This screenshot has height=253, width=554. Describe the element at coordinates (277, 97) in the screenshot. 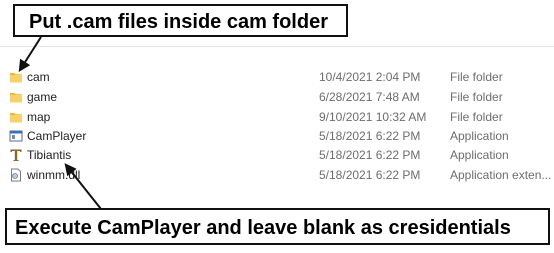

I see `file-row-game: game 6/28/2021 7:48 AM File folder` at that location.